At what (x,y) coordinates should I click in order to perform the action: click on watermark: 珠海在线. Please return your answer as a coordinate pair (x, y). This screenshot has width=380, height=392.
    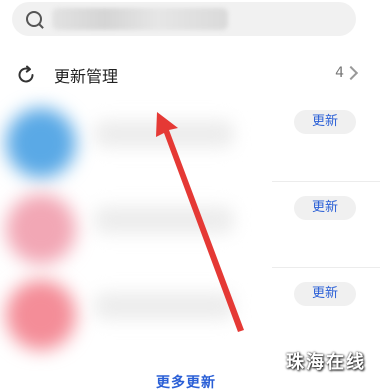
    Looking at the image, I should click on (326, 362).